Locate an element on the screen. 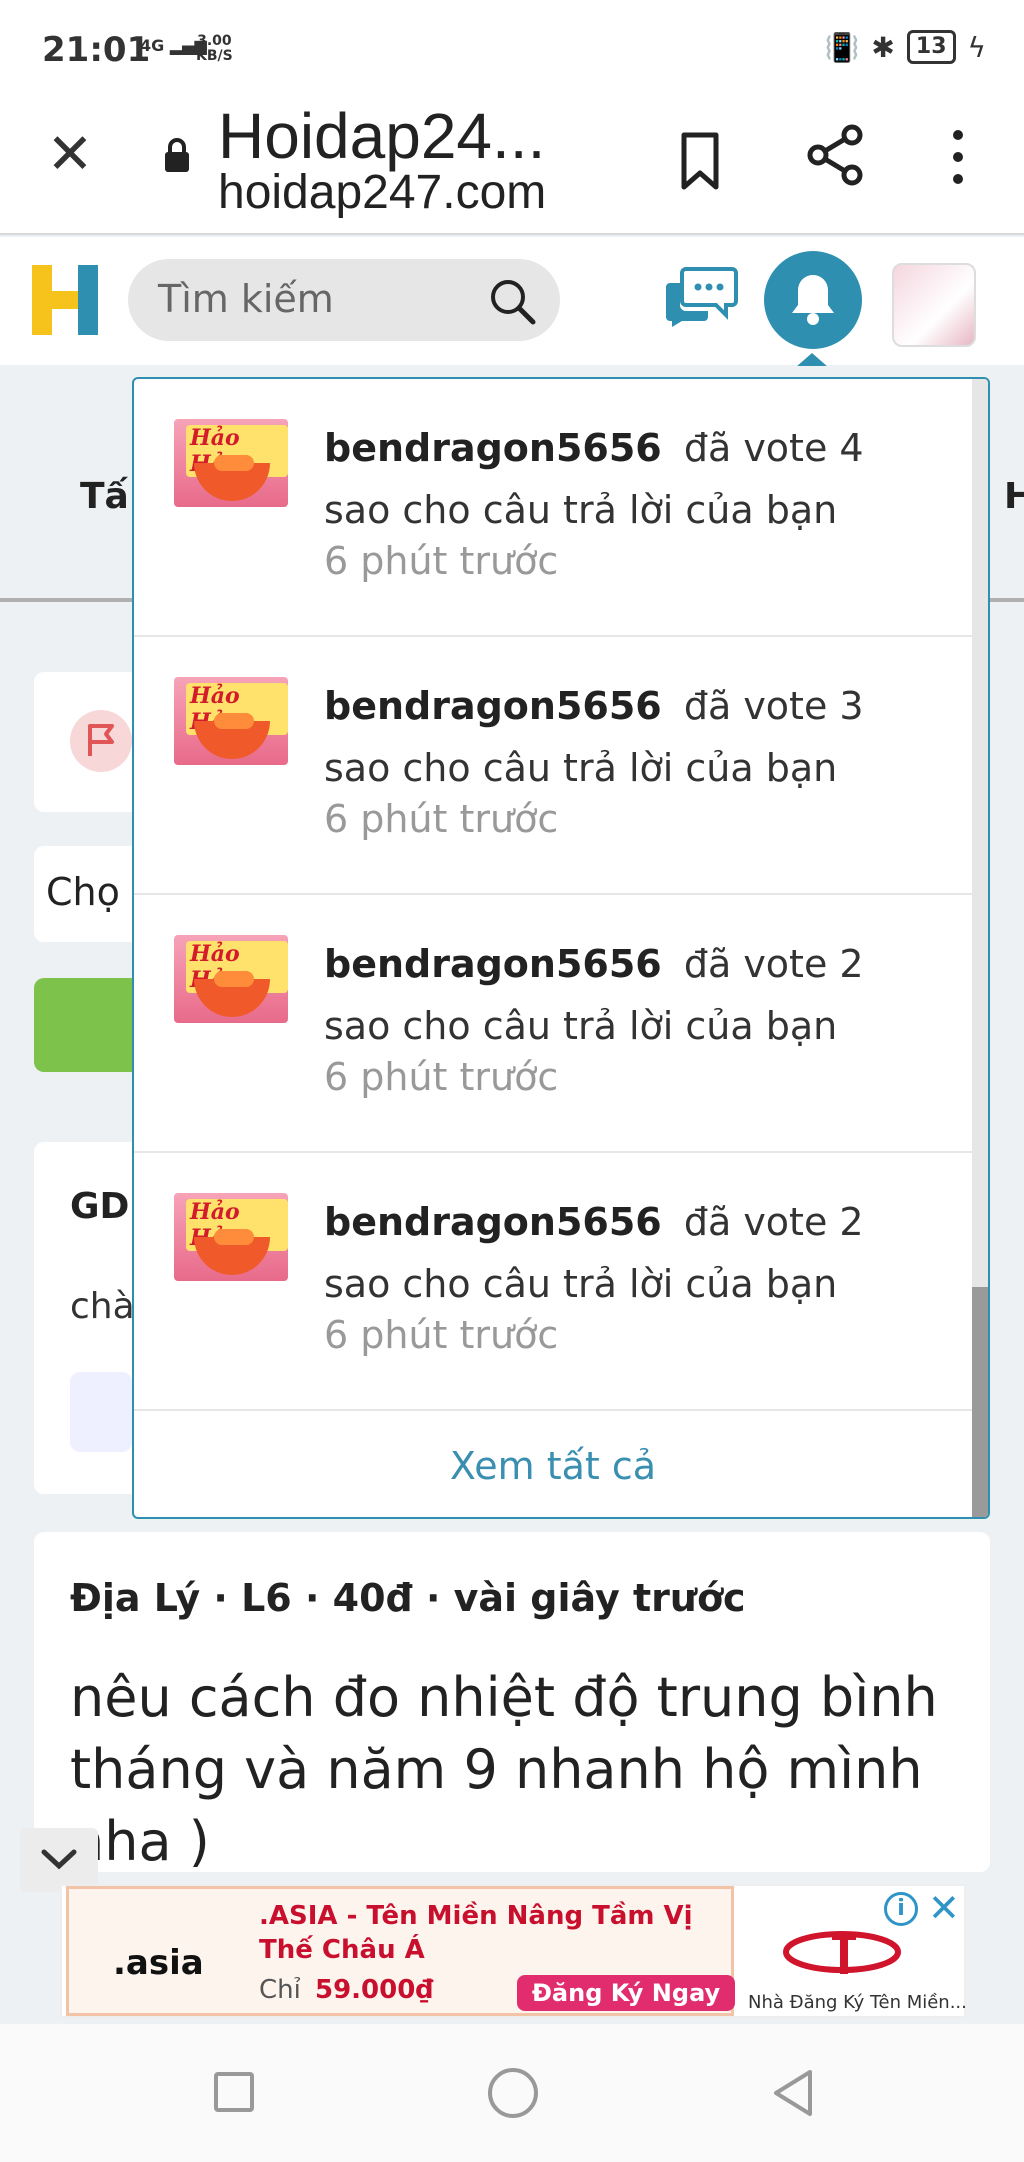 The image size is (1024, 2162). tab-right-partial: H is located at coordinates (1014, 496).